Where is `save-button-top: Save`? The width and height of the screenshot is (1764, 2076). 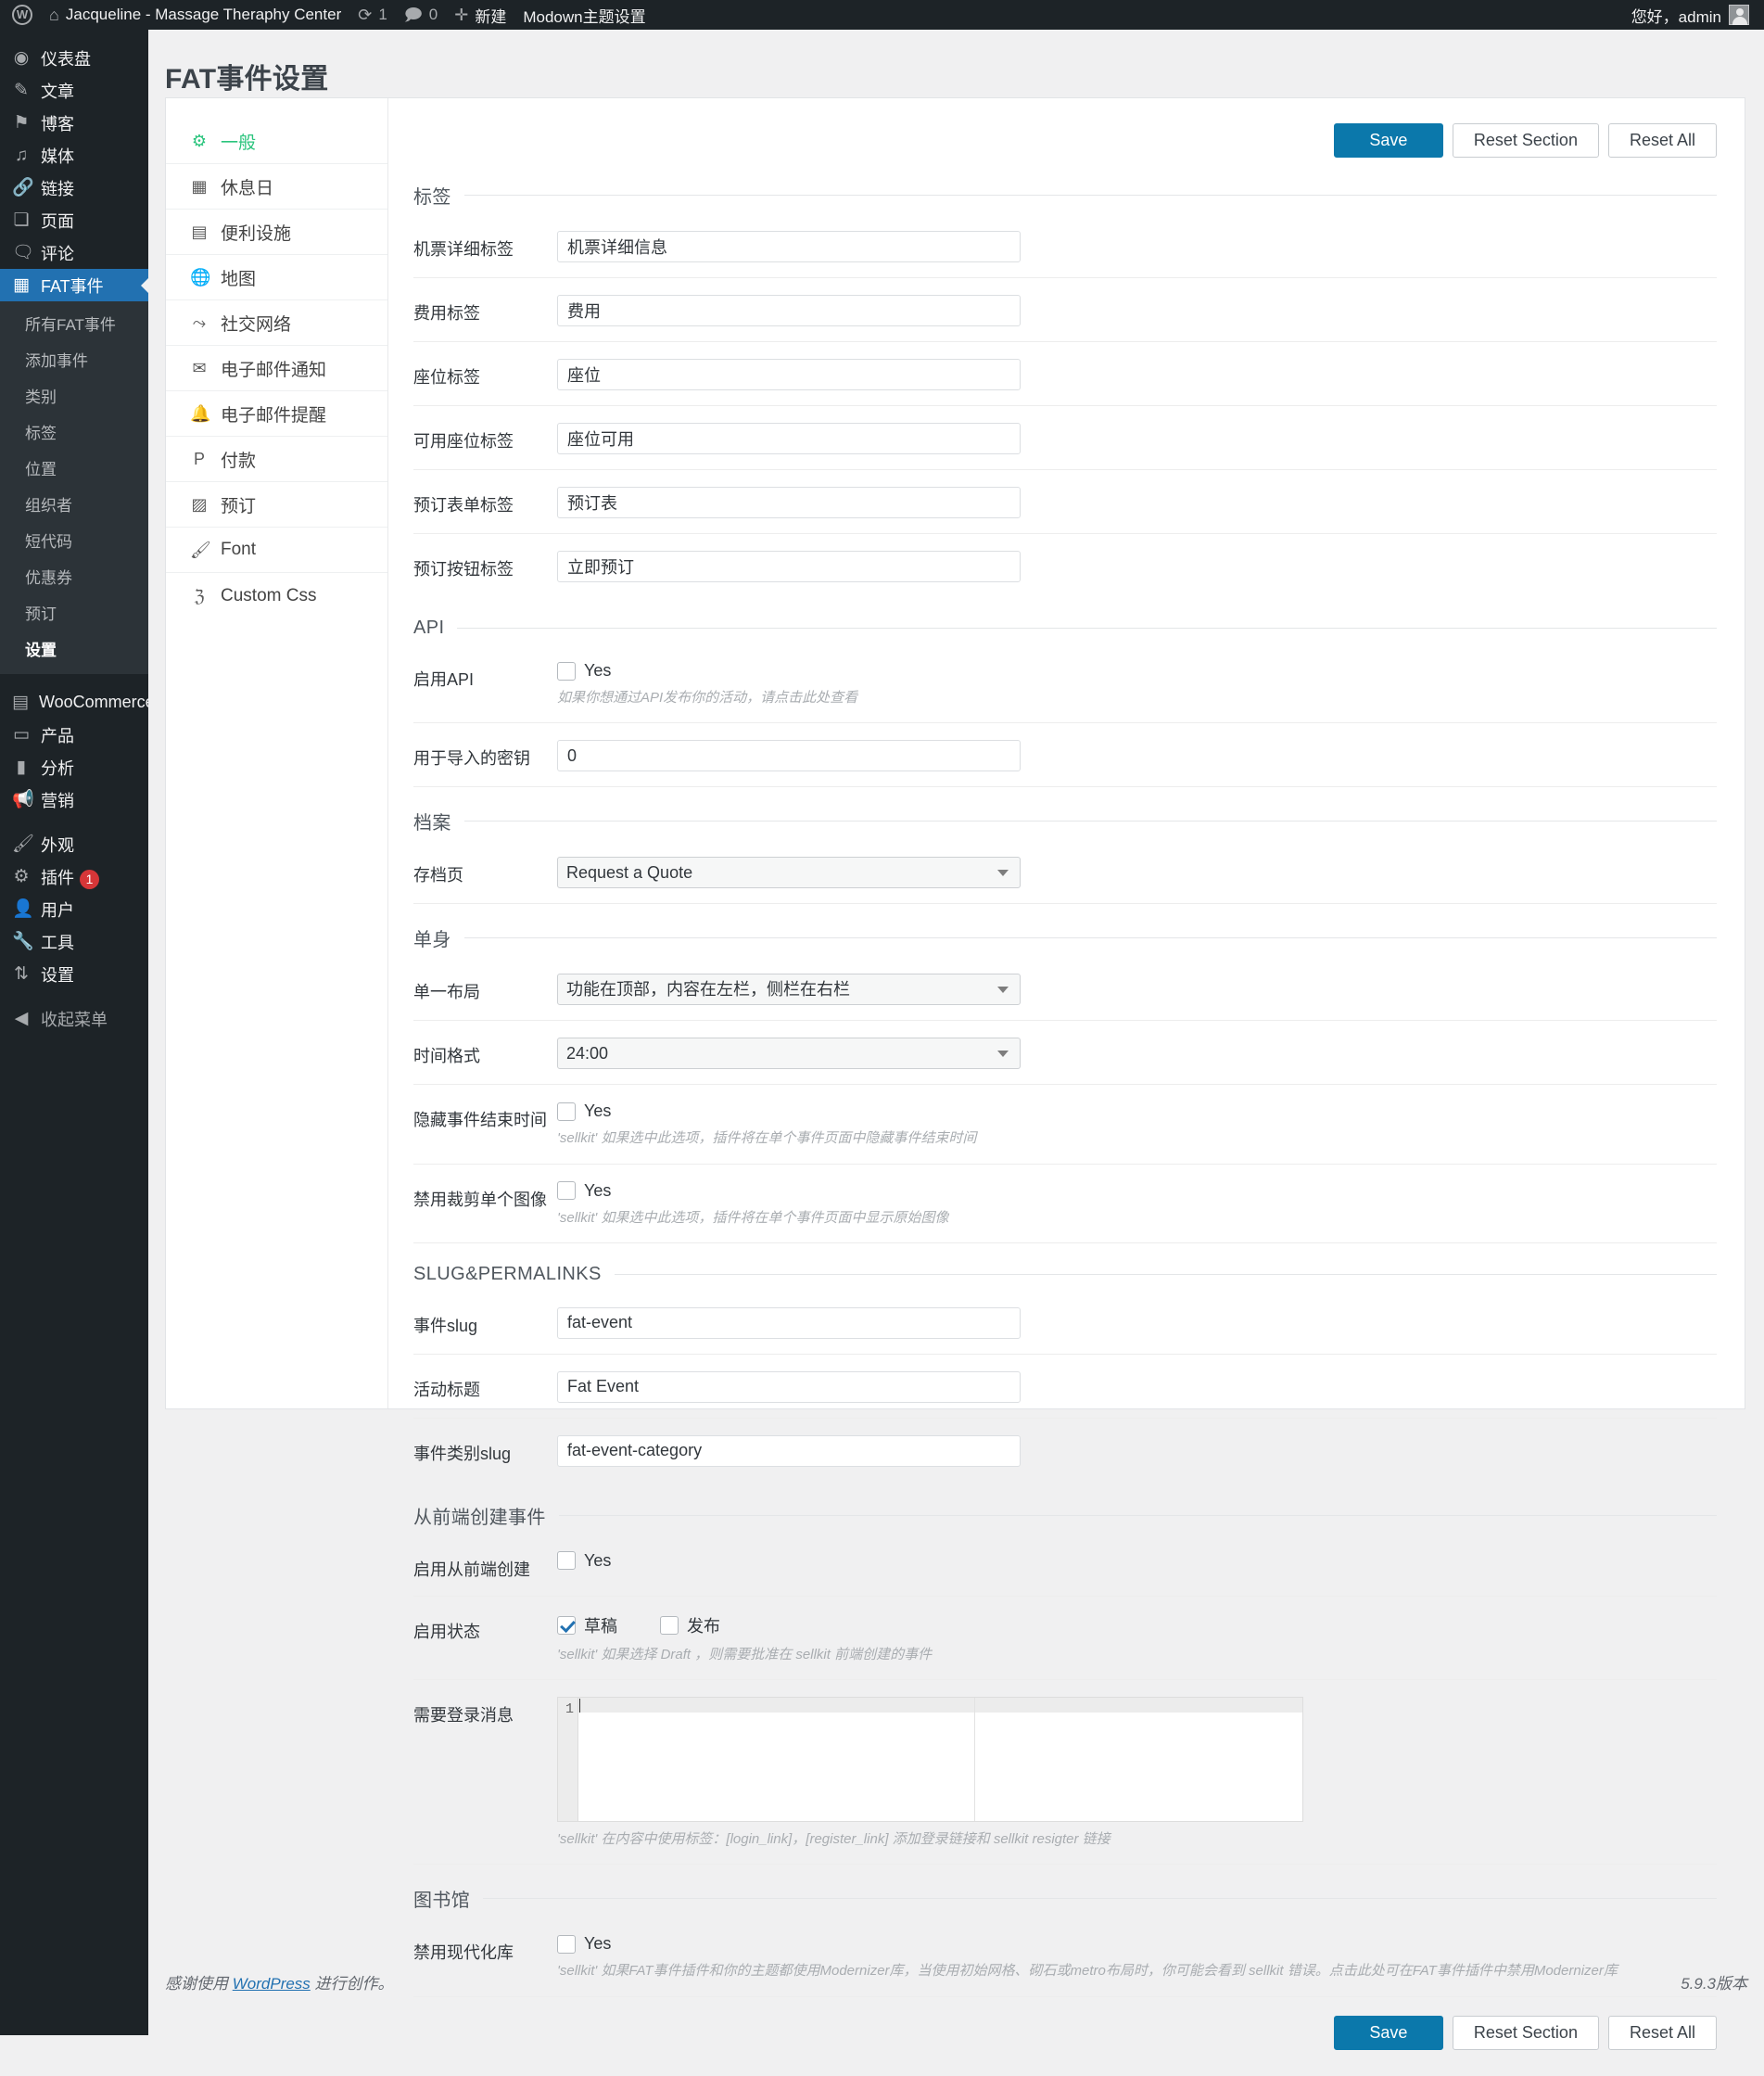
save-button-top: Save is located at coordinates (1388, 140).